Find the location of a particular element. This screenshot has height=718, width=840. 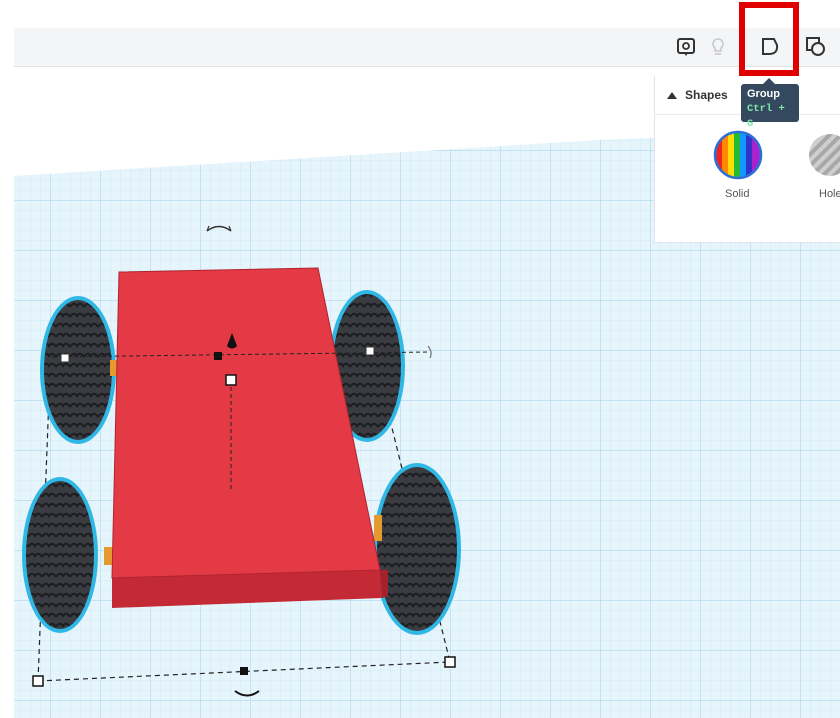

wheel-rear-left is located at coordinates (60, 555).